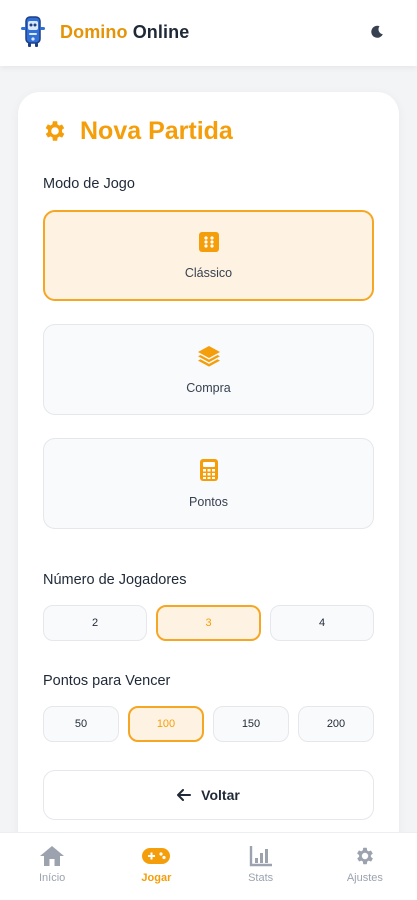 The width and height of the screenshot is (417, 900). I want to click on back-button: Voltar, so click(208, 795).